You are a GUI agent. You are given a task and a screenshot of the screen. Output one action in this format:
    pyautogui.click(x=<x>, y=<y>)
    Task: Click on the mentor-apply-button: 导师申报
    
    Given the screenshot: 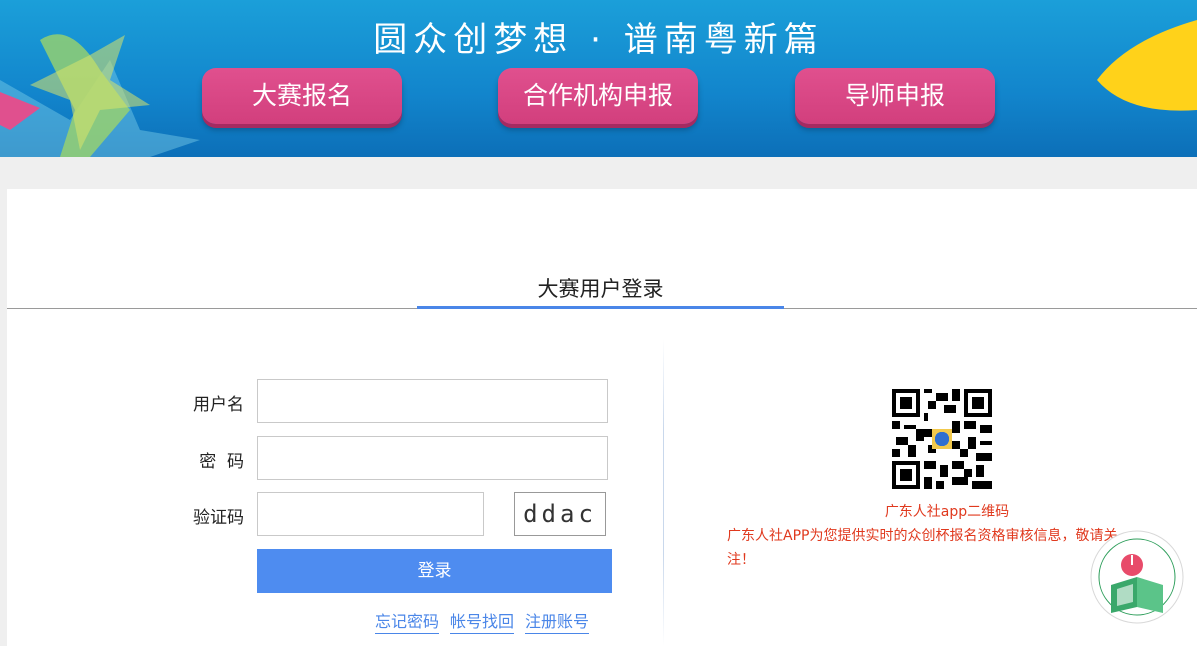 What is the action you would take?
    pyautogui.click(x=895, y=96)
    